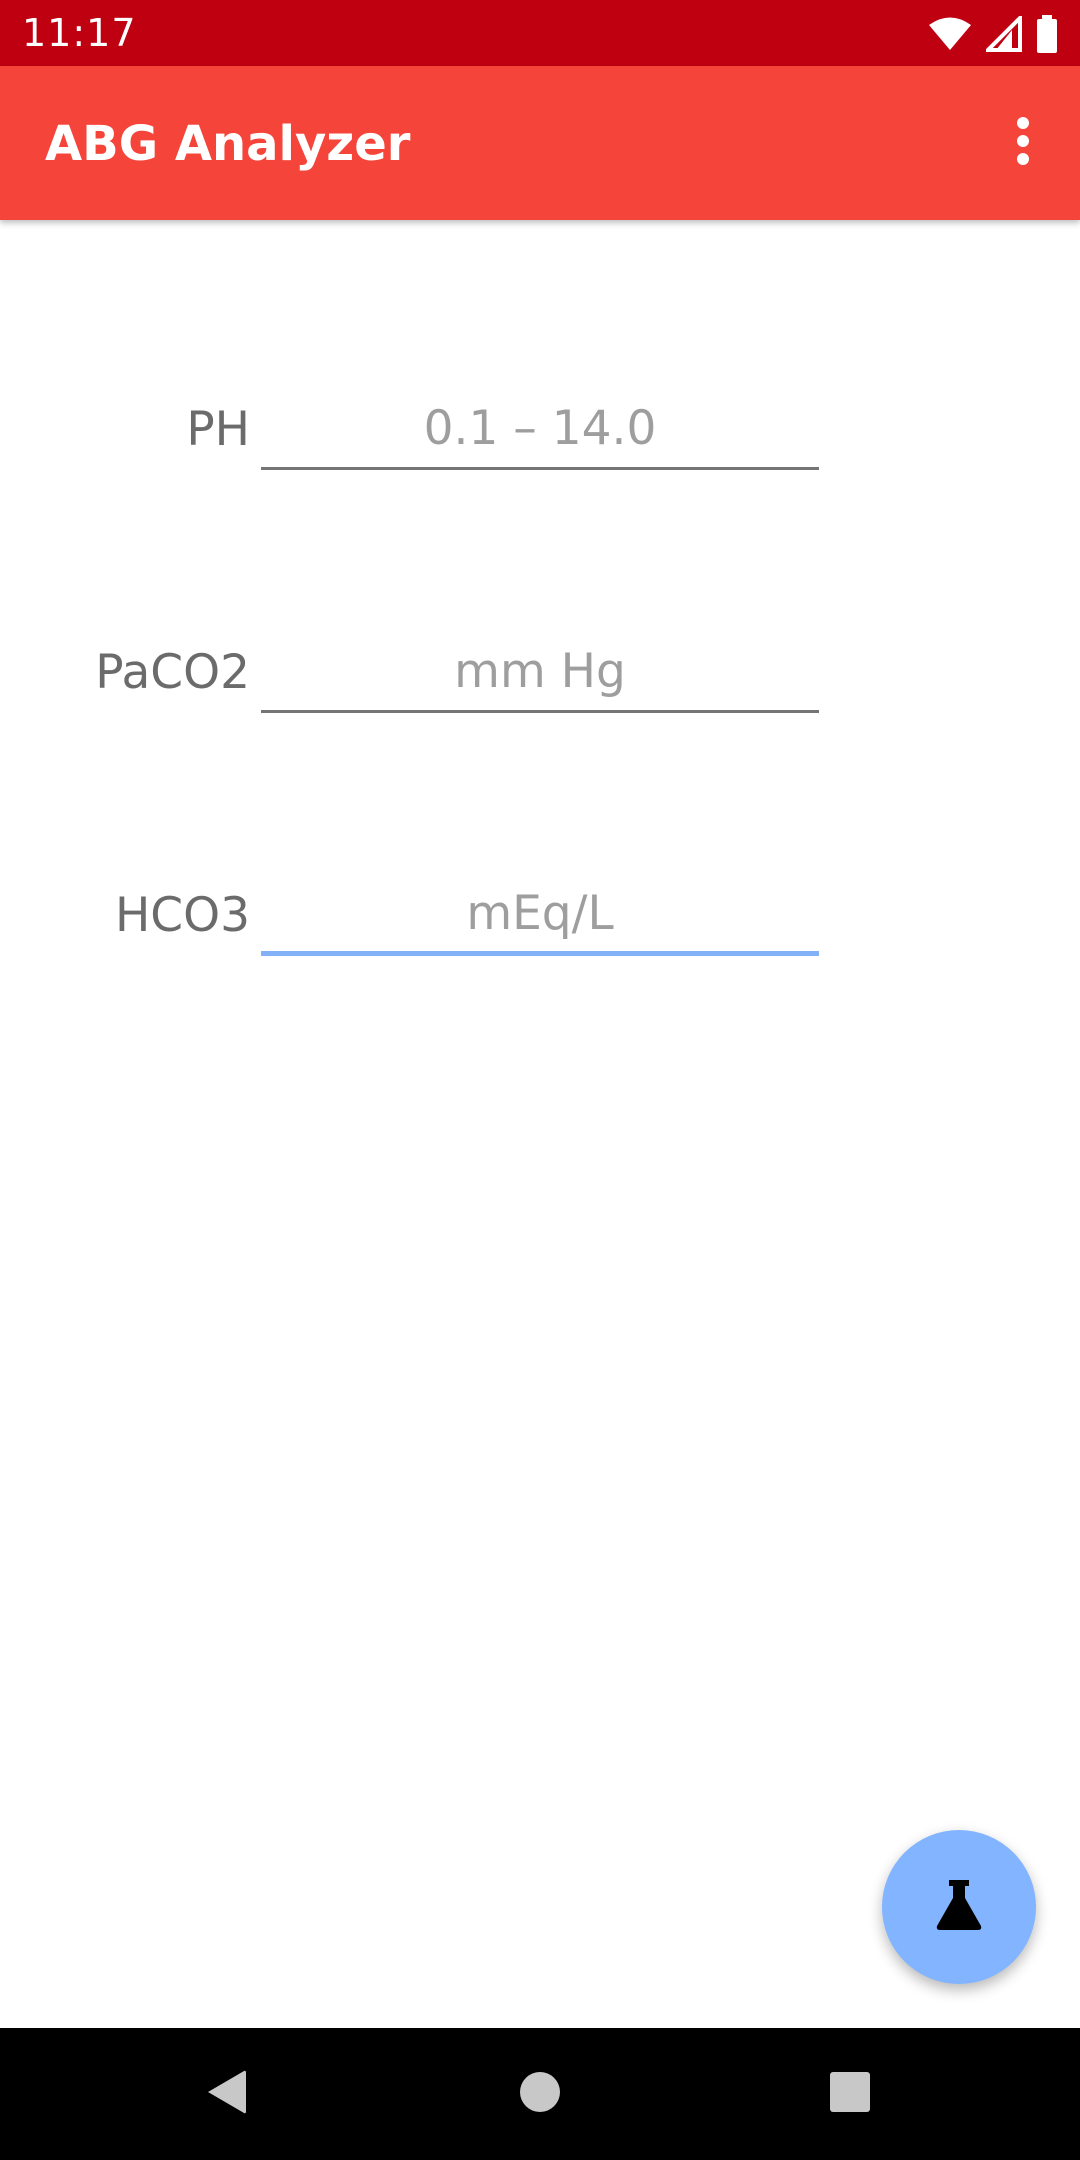 The image size is (1080, 2160). I want to click on app-title: ABG Analyzer, so click(228, 144).